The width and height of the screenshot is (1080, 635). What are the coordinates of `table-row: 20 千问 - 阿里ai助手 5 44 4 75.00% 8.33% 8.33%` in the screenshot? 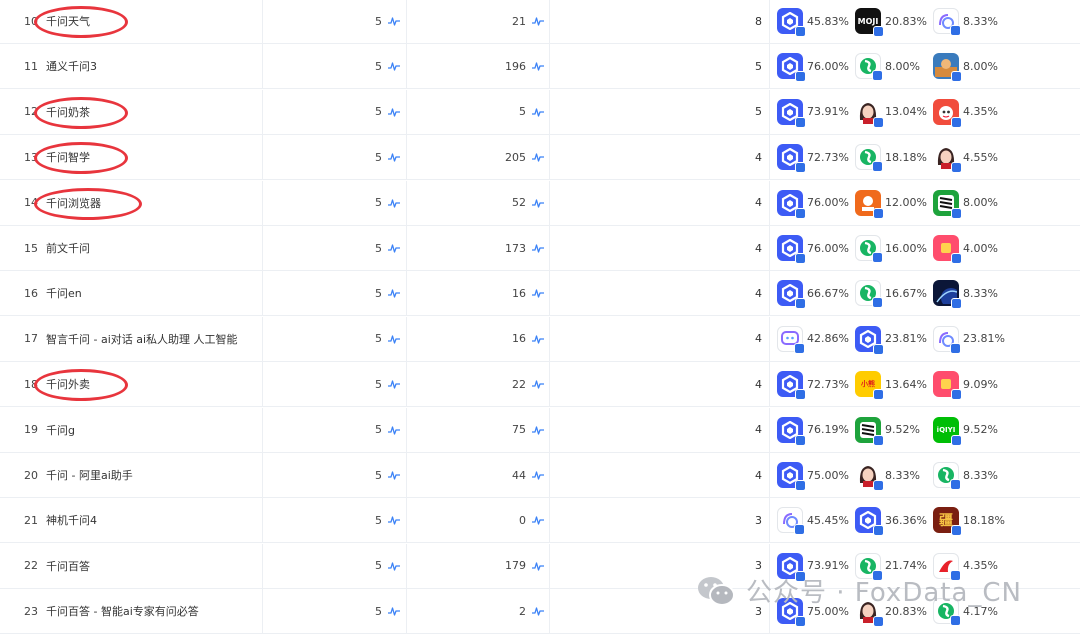 It's located at (540, 475).